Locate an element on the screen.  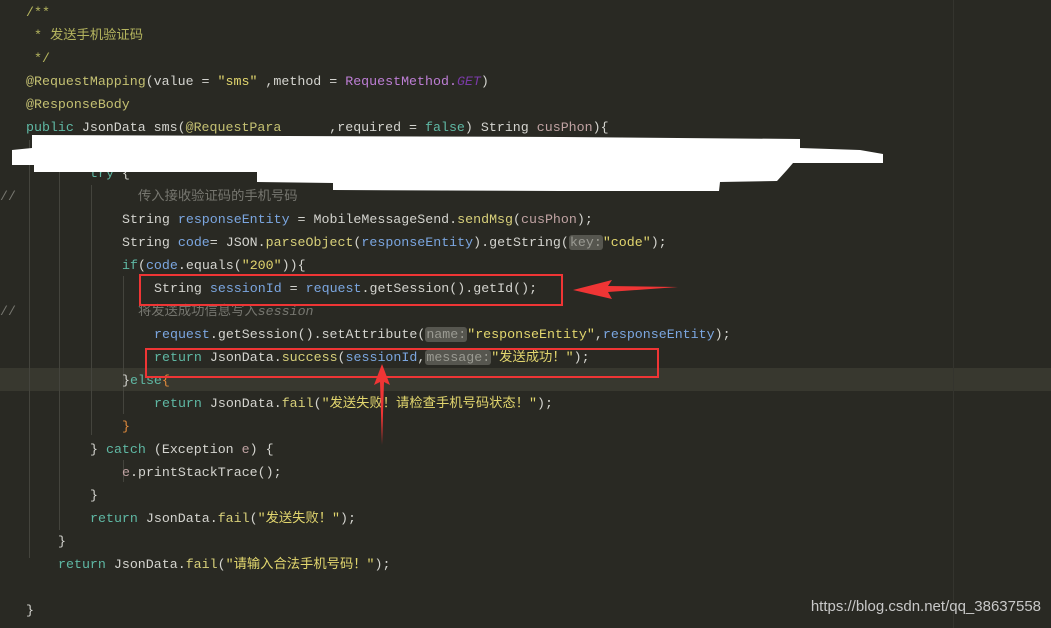
red-arrow-left is located at coordinates (625, 289).